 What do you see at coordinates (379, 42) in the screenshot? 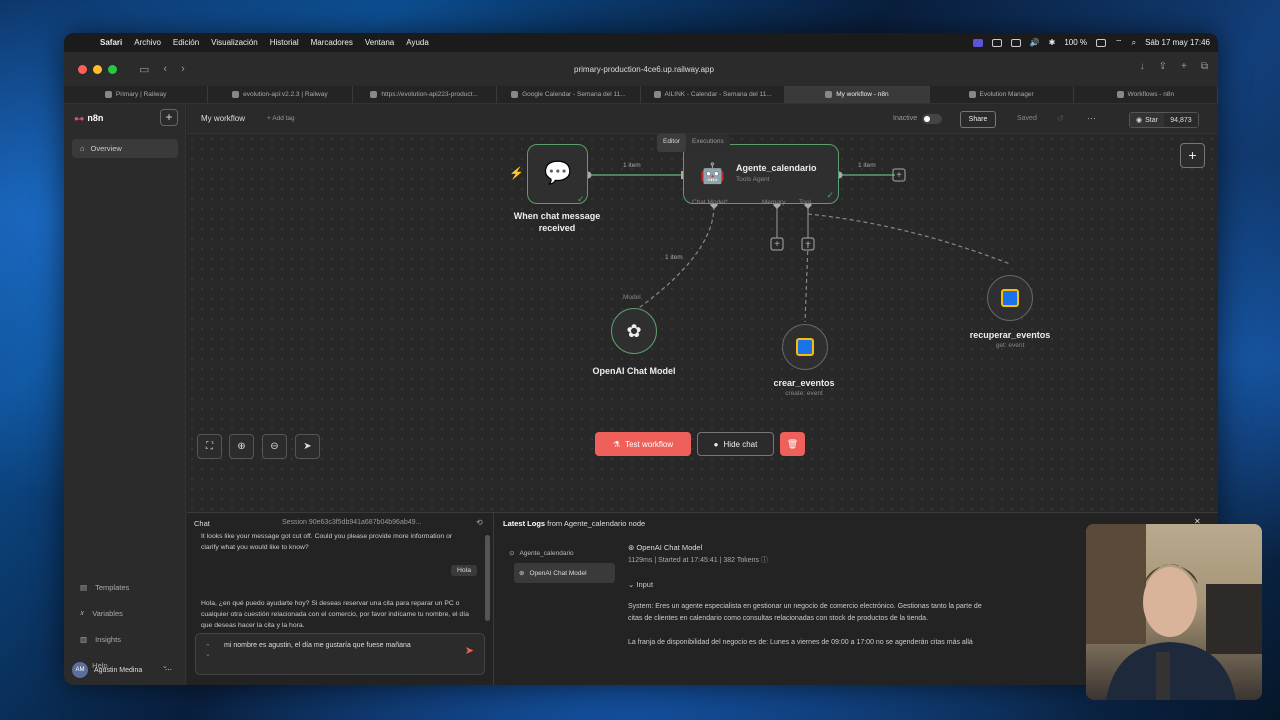
I see `menu-ventana: Ventana` at bounding box center [379, 42].